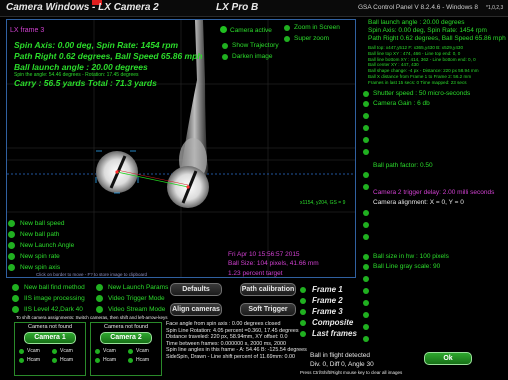 The width and height of the screenshot is (508, 380). Describe the element at coordinates (225, 46) in the screenshot. I see `show-trajectory-radio` at that location.